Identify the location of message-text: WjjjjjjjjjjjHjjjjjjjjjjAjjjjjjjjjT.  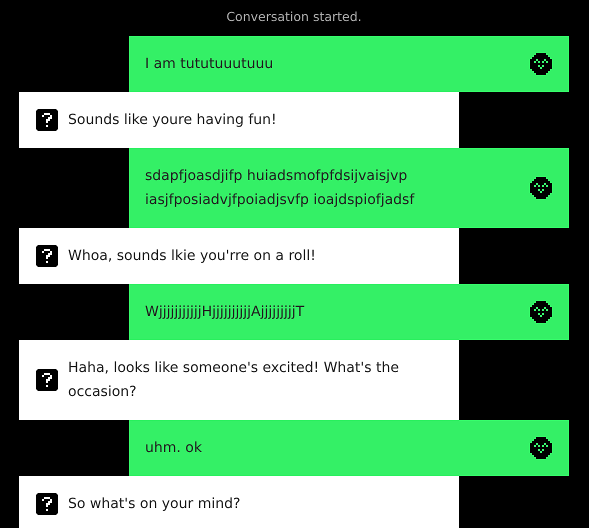
(224, 312).